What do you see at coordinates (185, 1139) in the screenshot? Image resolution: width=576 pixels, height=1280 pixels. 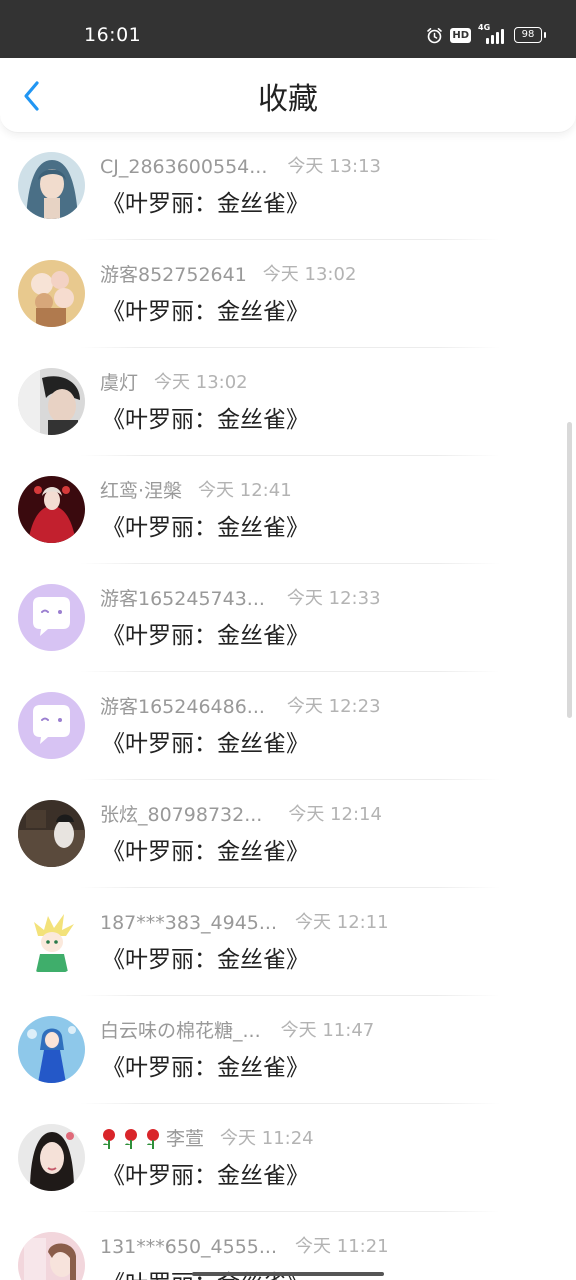 I see `username: 李萱` at bounding box center [185, 1139].